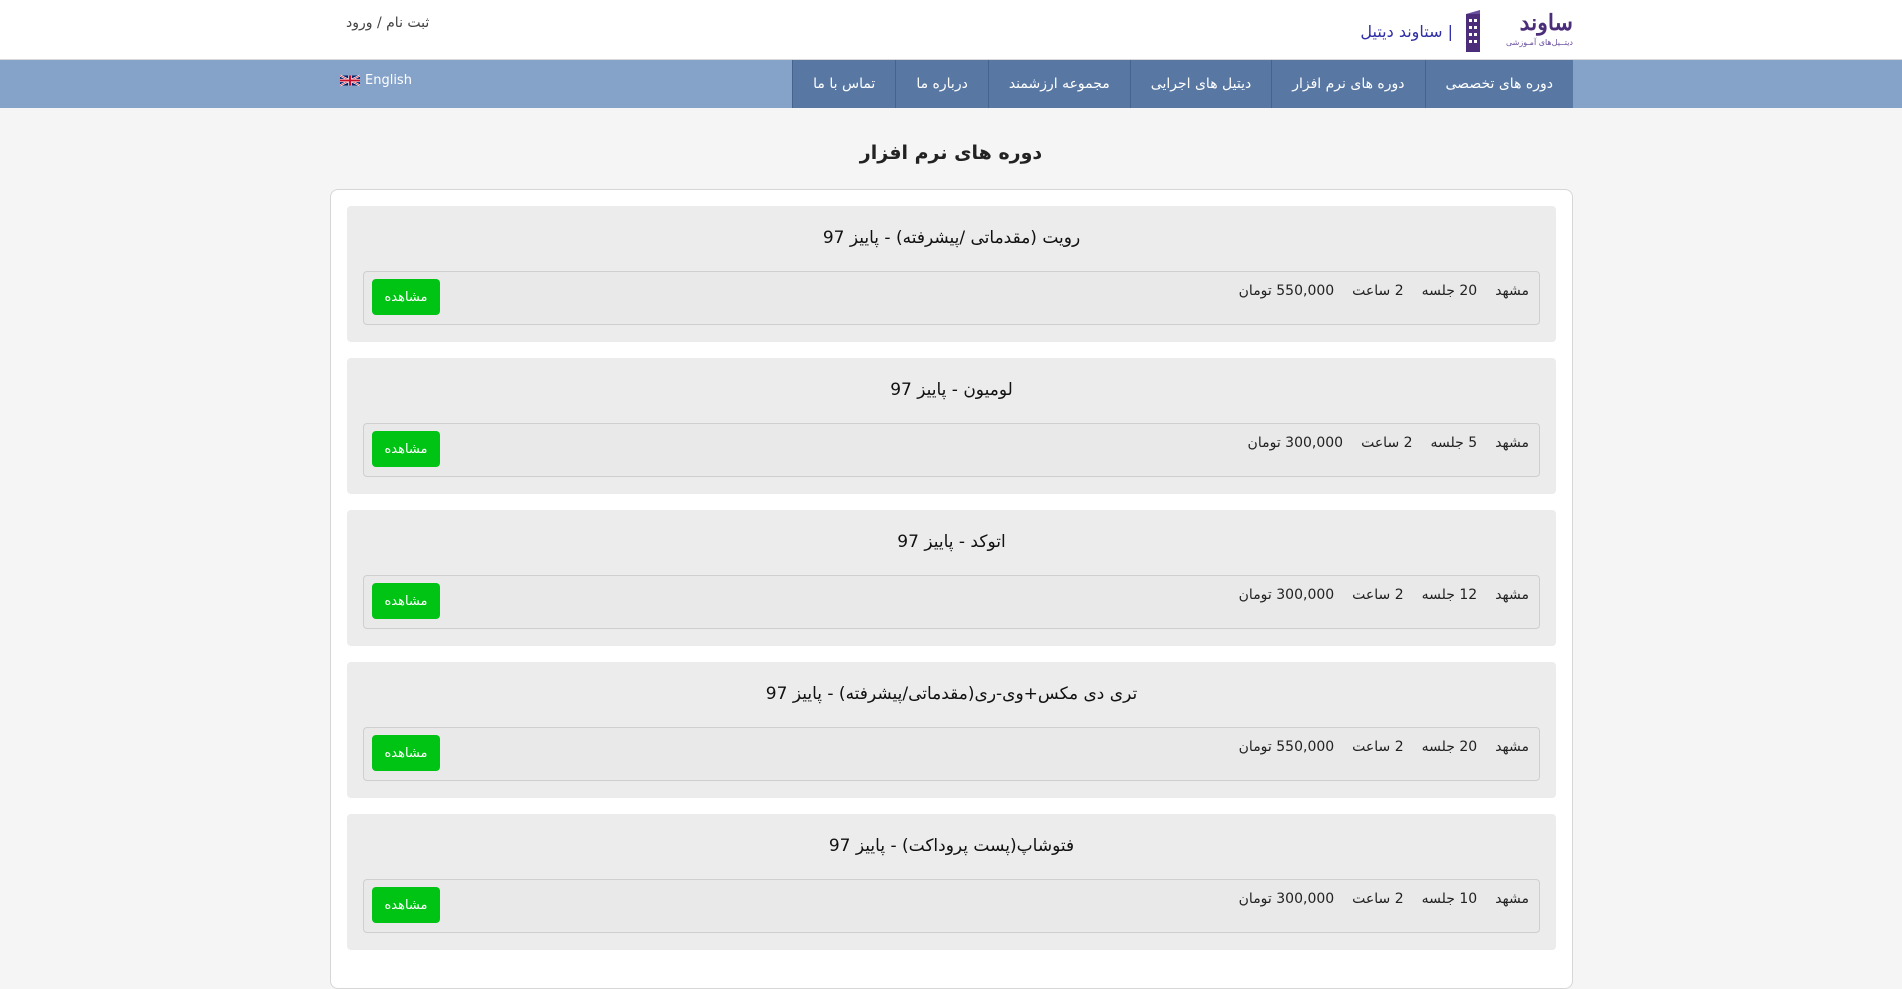  Describe the element at coordinates (1449, 899) in the screenshot. I see `course-sessions: 10 جلسه` at that location.